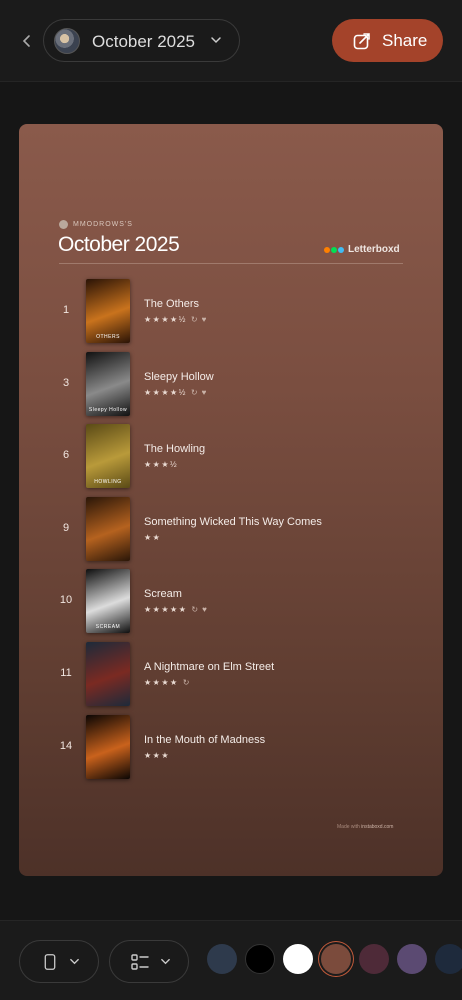  I want to click on star-rating: ★★★★, so click(161, 682).